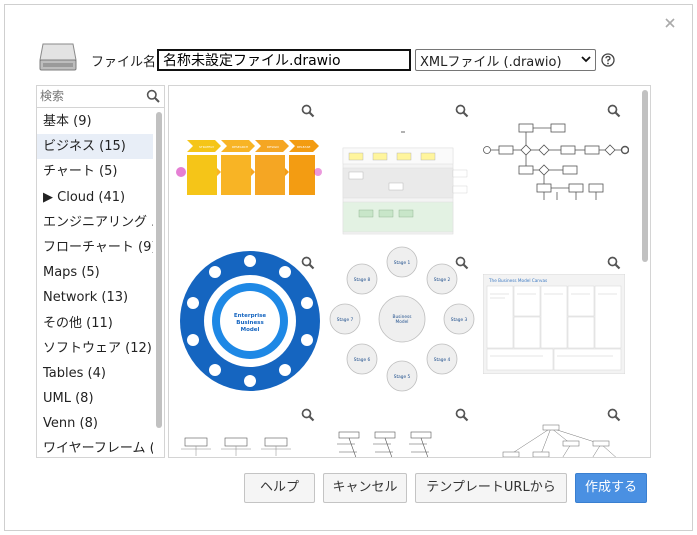 The height and width of the screenshot is (535, 697). Describe the element at coordinates (153, 98) in the screenshot. I see `search-icon` at that location.